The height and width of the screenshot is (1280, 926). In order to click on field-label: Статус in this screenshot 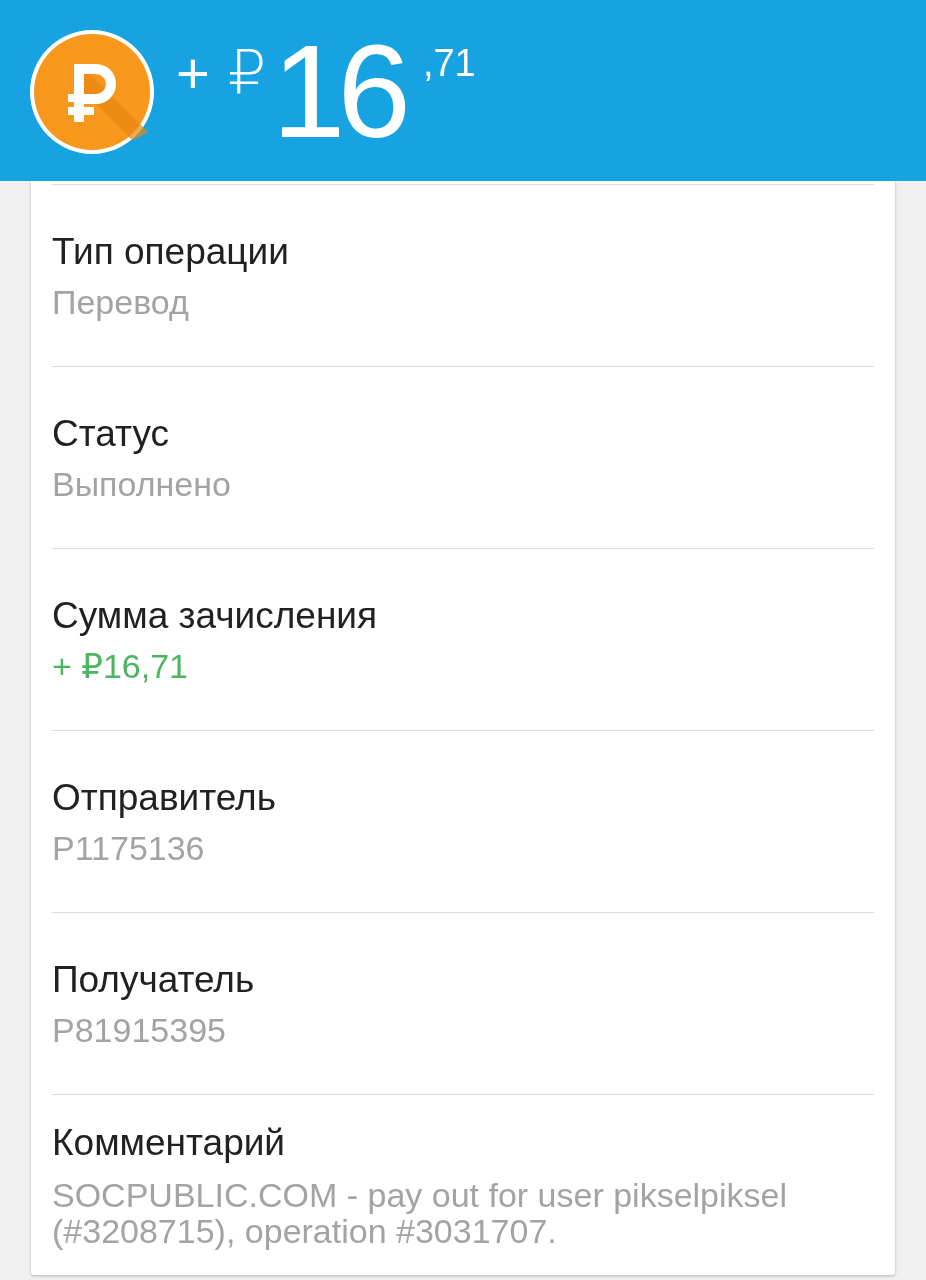, I will do `click(111, 434)`.